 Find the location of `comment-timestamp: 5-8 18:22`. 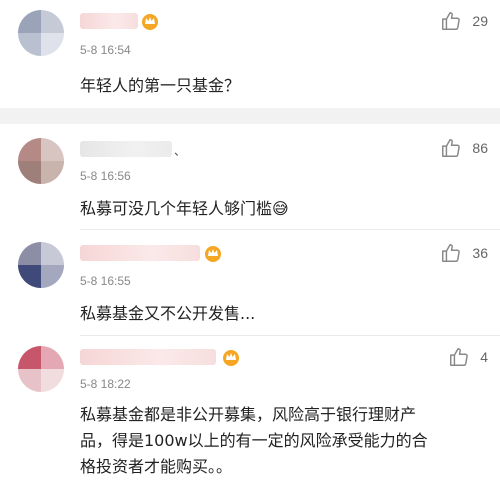

comment-timestamp: 5-8 18:22 is located at coordinates (105, 384).